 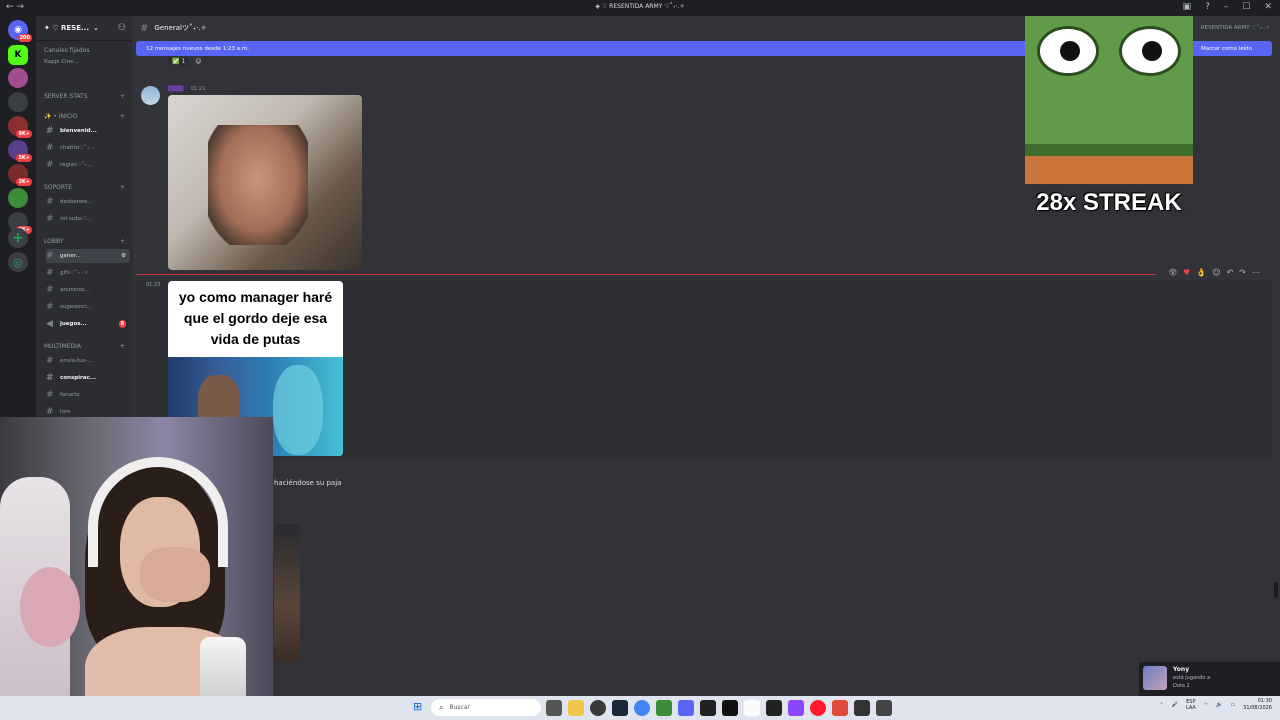 What do you see at coordinates (1186, 272) in the screenshot?
I see `heart-react-icon: ♥` at bounding box center [1186, 272].